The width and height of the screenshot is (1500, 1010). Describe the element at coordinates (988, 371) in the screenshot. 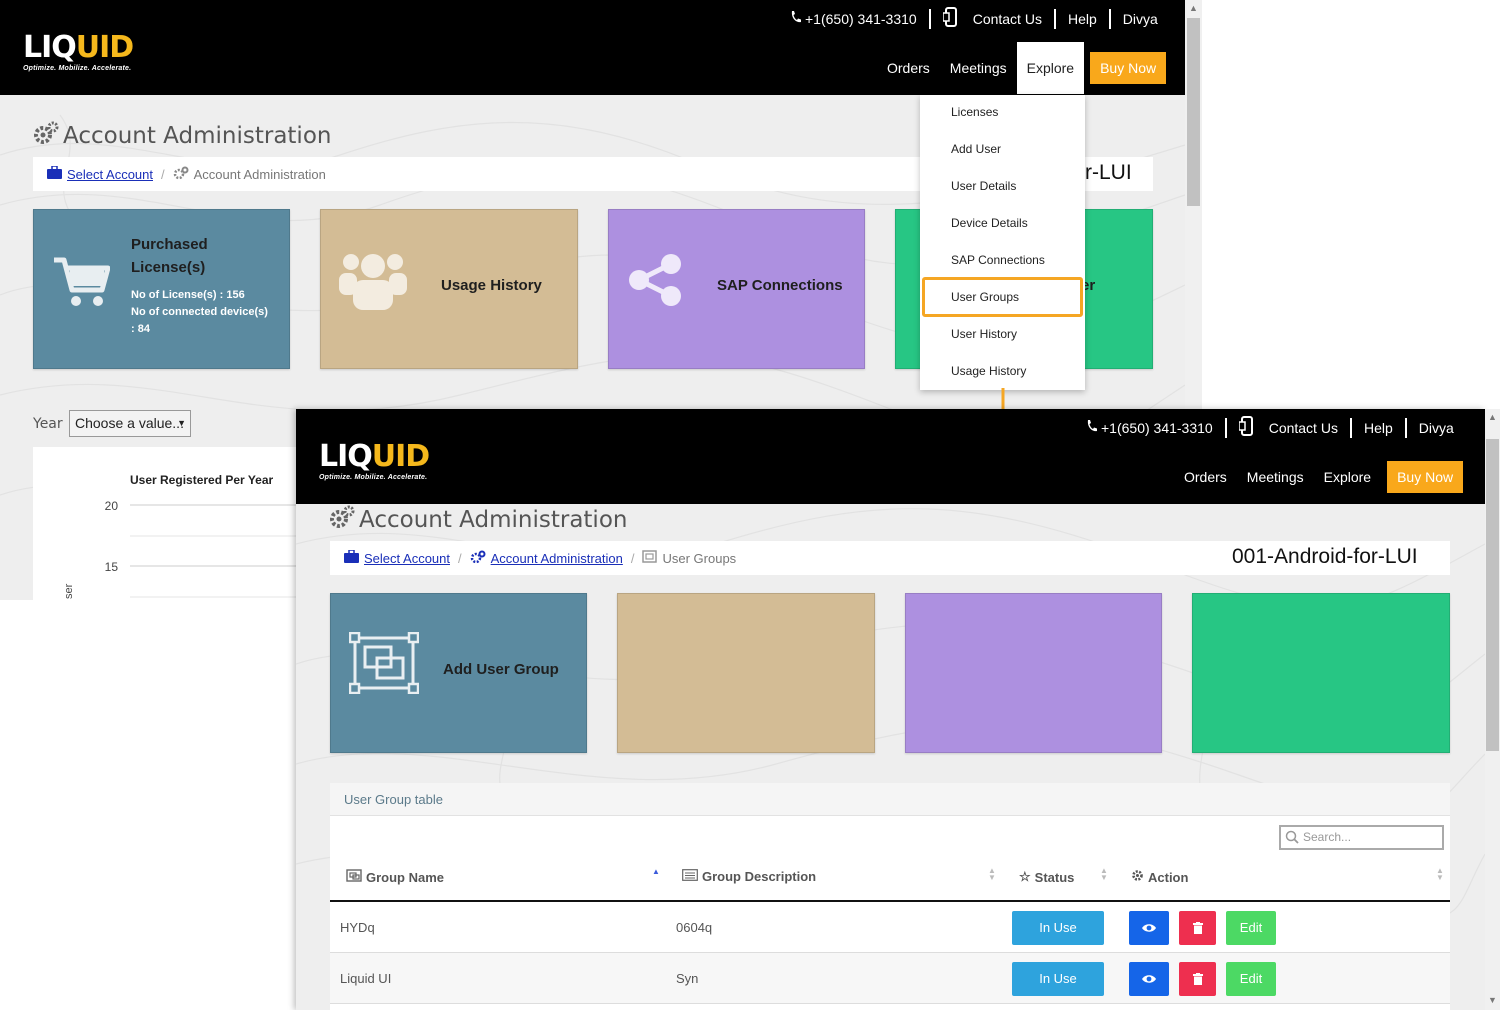

I see `menu-item-usage-history: Usage History` at that location.